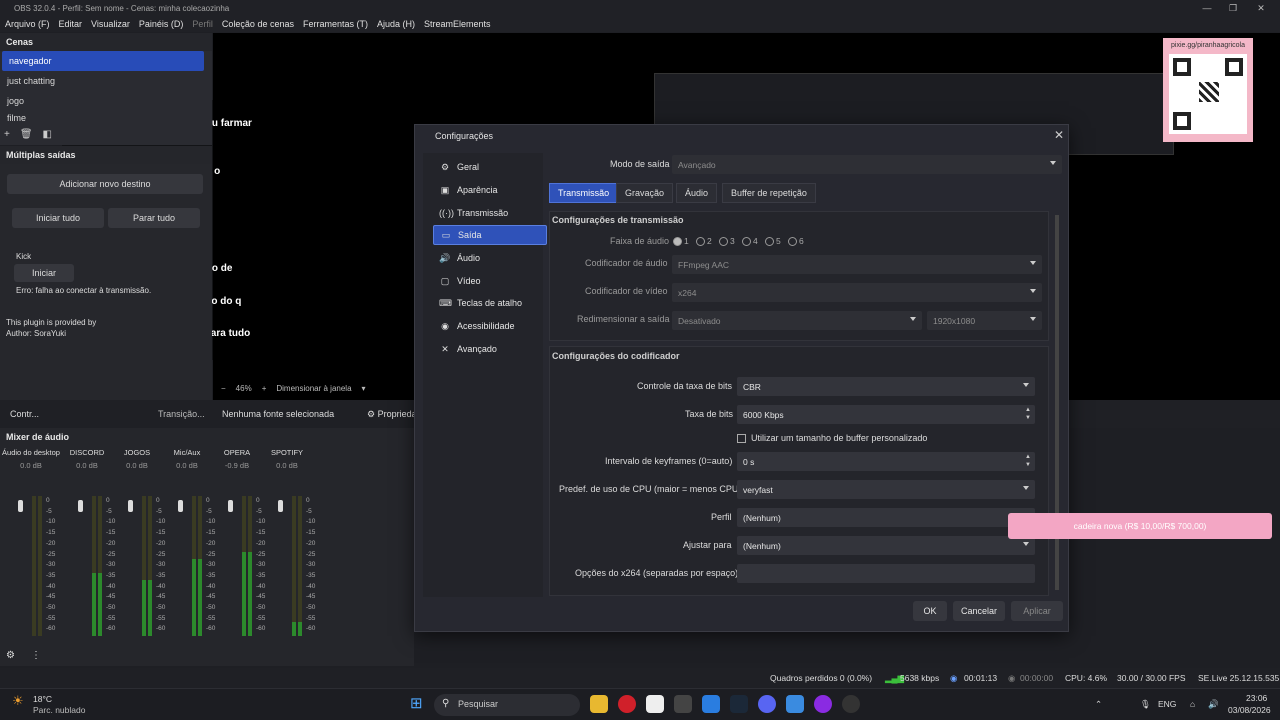 The image size is (1280, 720). I want to click on category-accessibility: ◉ Acessibilidade, so click(490, 326).